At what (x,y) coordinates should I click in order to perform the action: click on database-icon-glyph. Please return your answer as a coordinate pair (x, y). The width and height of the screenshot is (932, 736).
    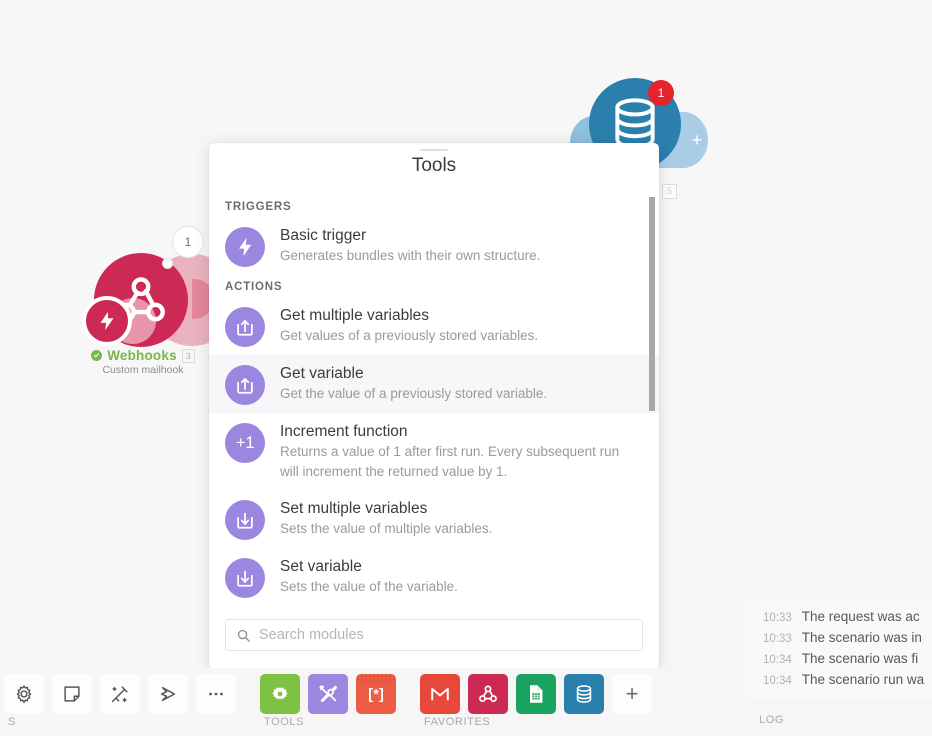
    Looking at the image, I should click on (584, 694).